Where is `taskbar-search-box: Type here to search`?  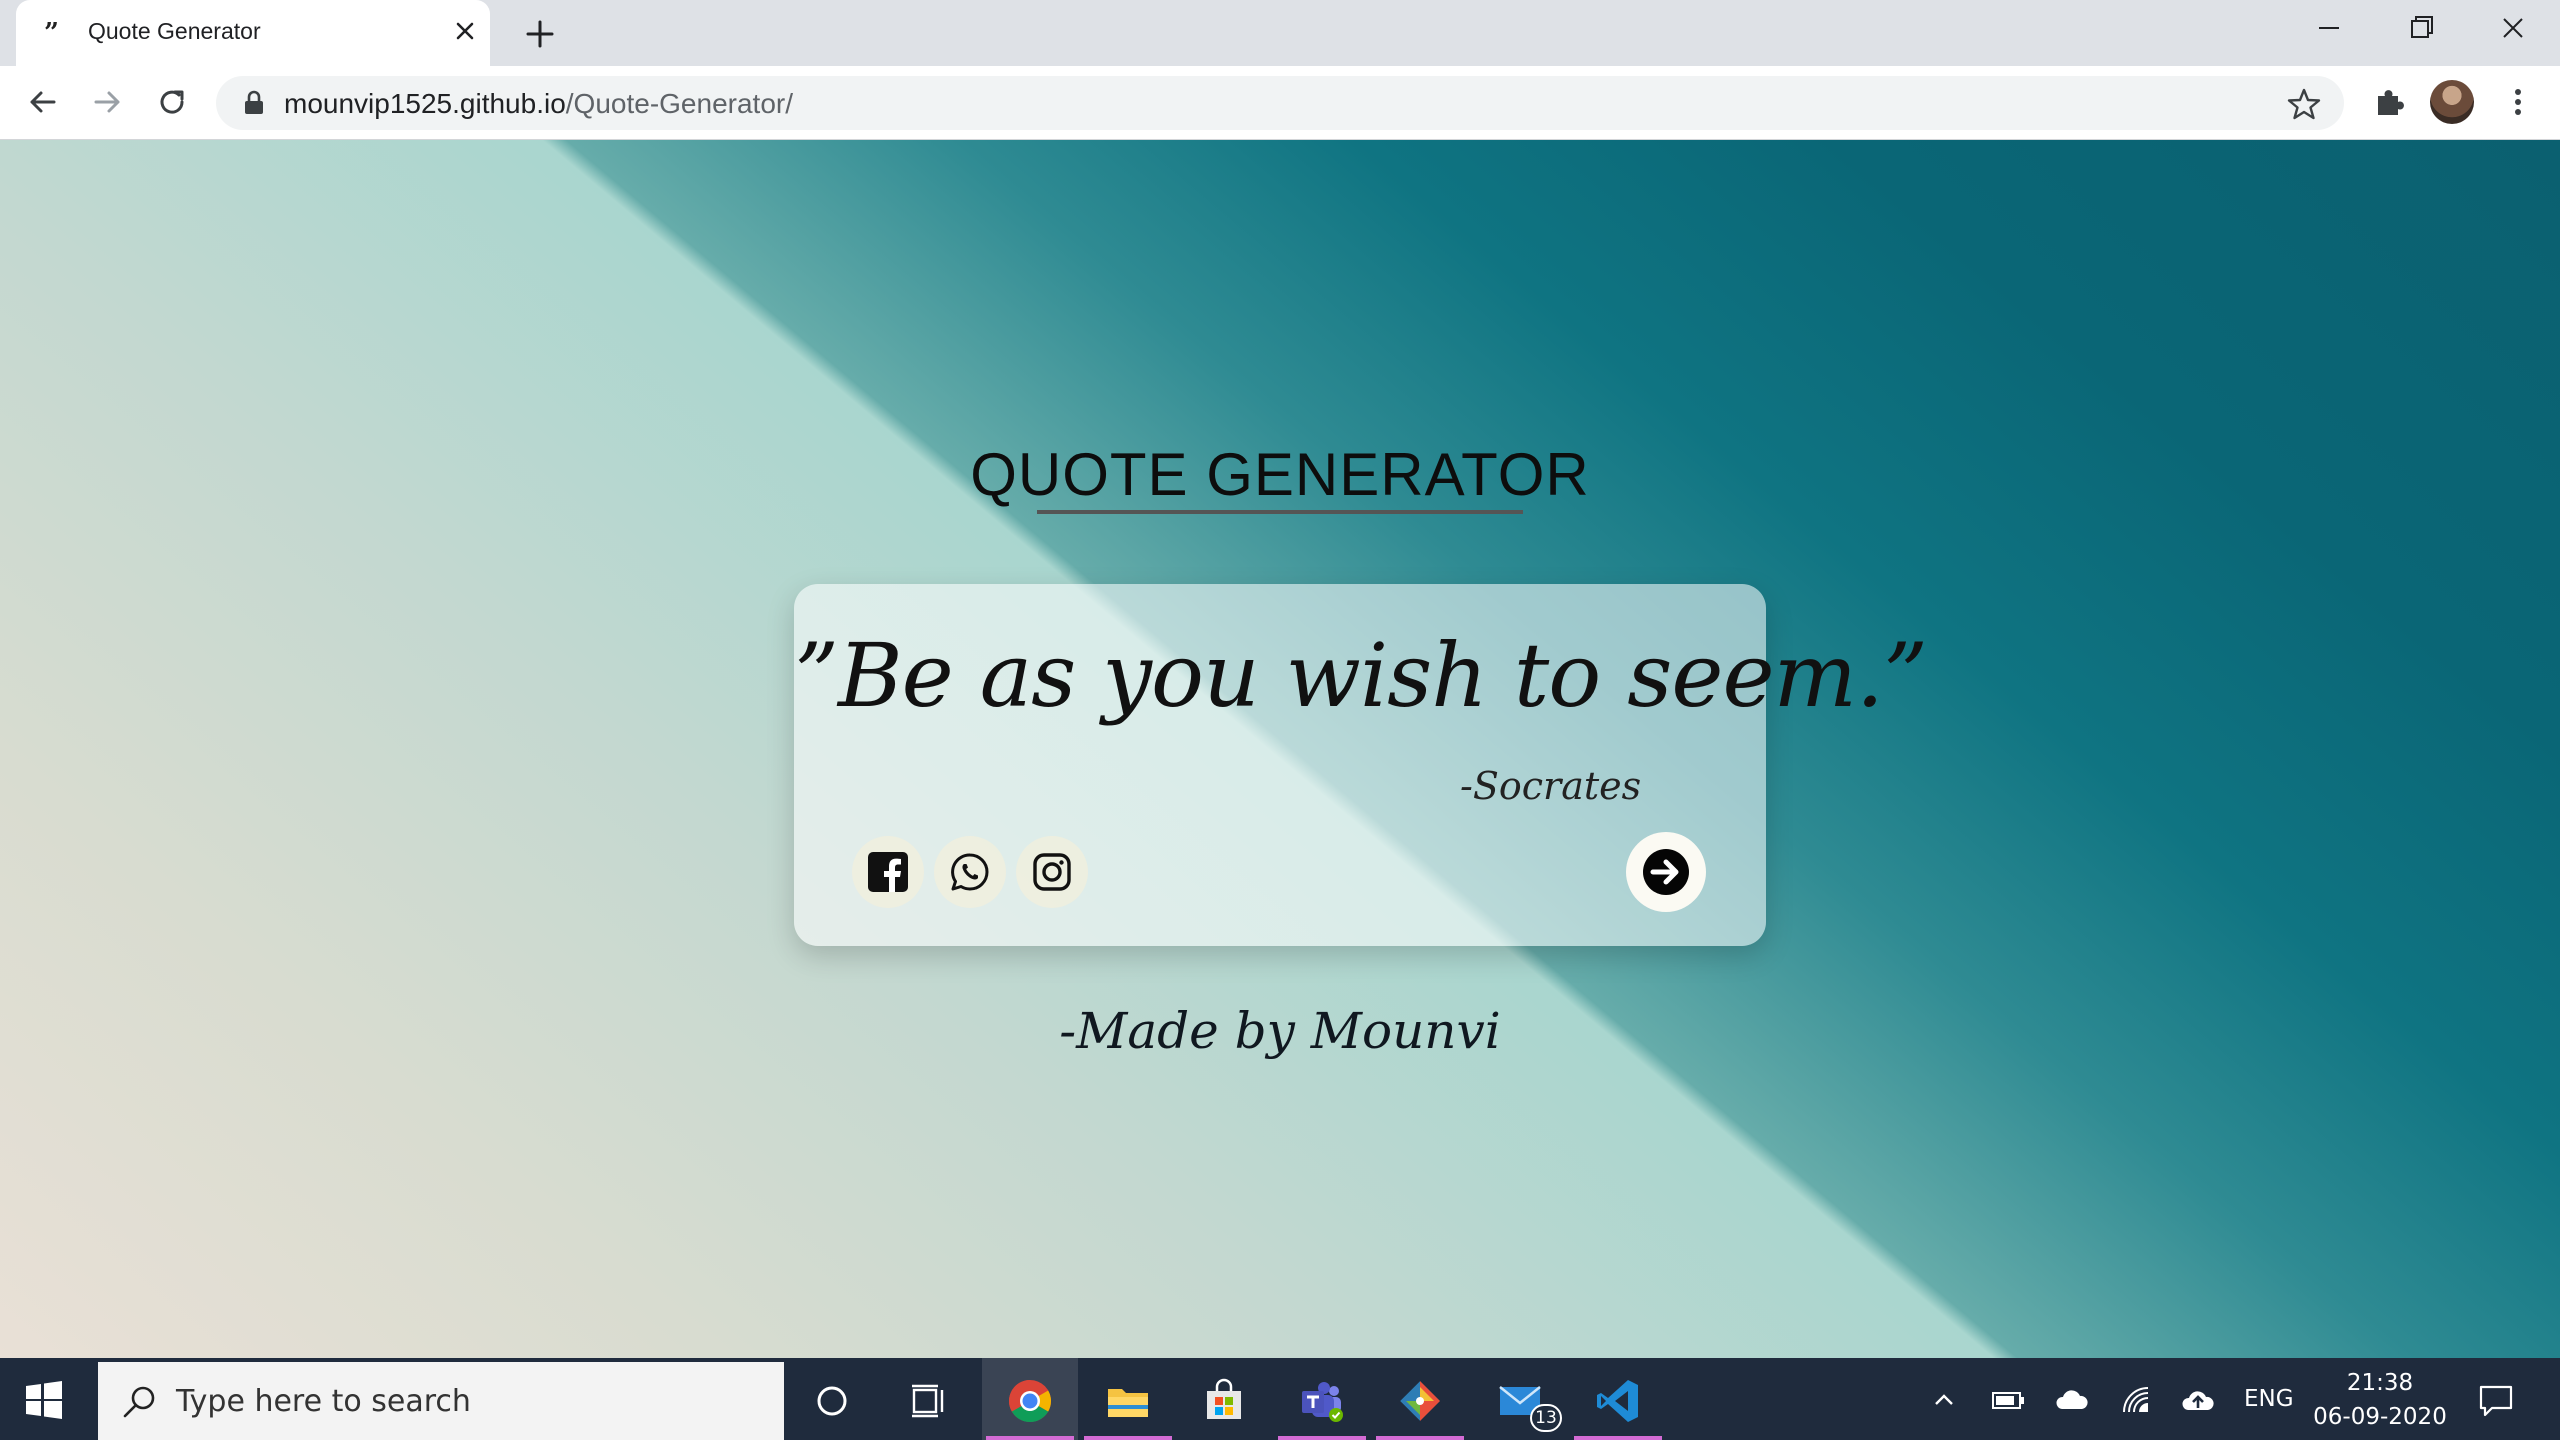 taskbar-search-box: Type here to search is located at coordinates (441, 1401).